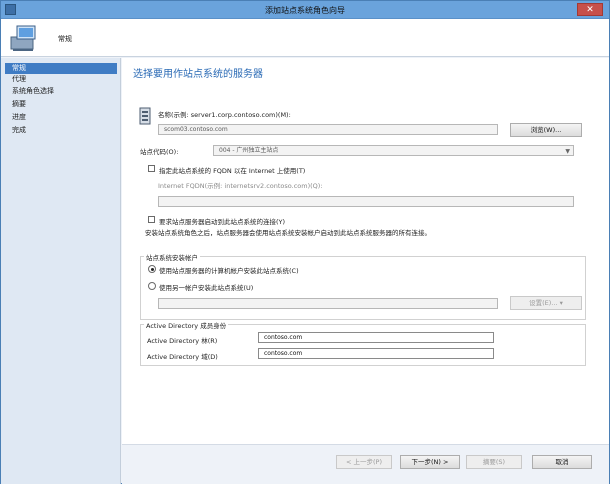 The image size is (610, 484). What do you see at coordinates (206, 288) in the screenshot?
I see `other-account-radio-label: 使用另一帐户安装此站点系统(U)` at bounding box center [206, 288].